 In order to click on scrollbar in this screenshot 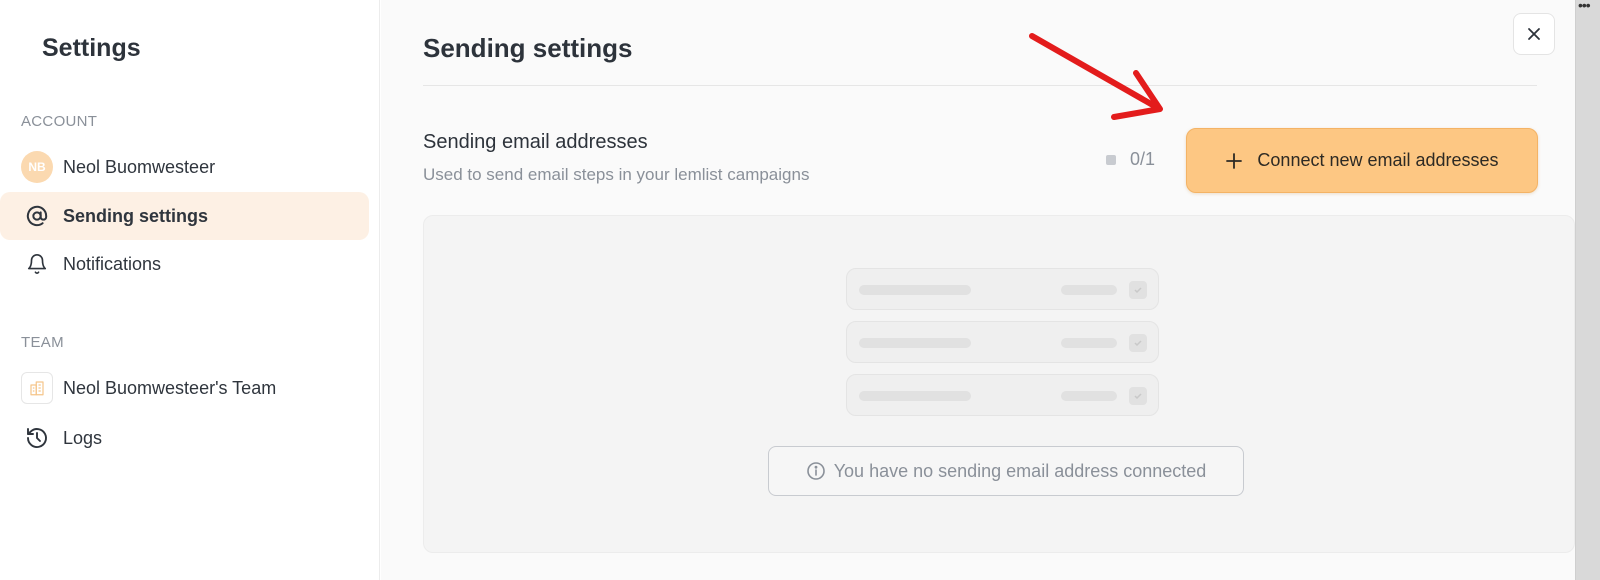, I will do `click(1587, 290)`.